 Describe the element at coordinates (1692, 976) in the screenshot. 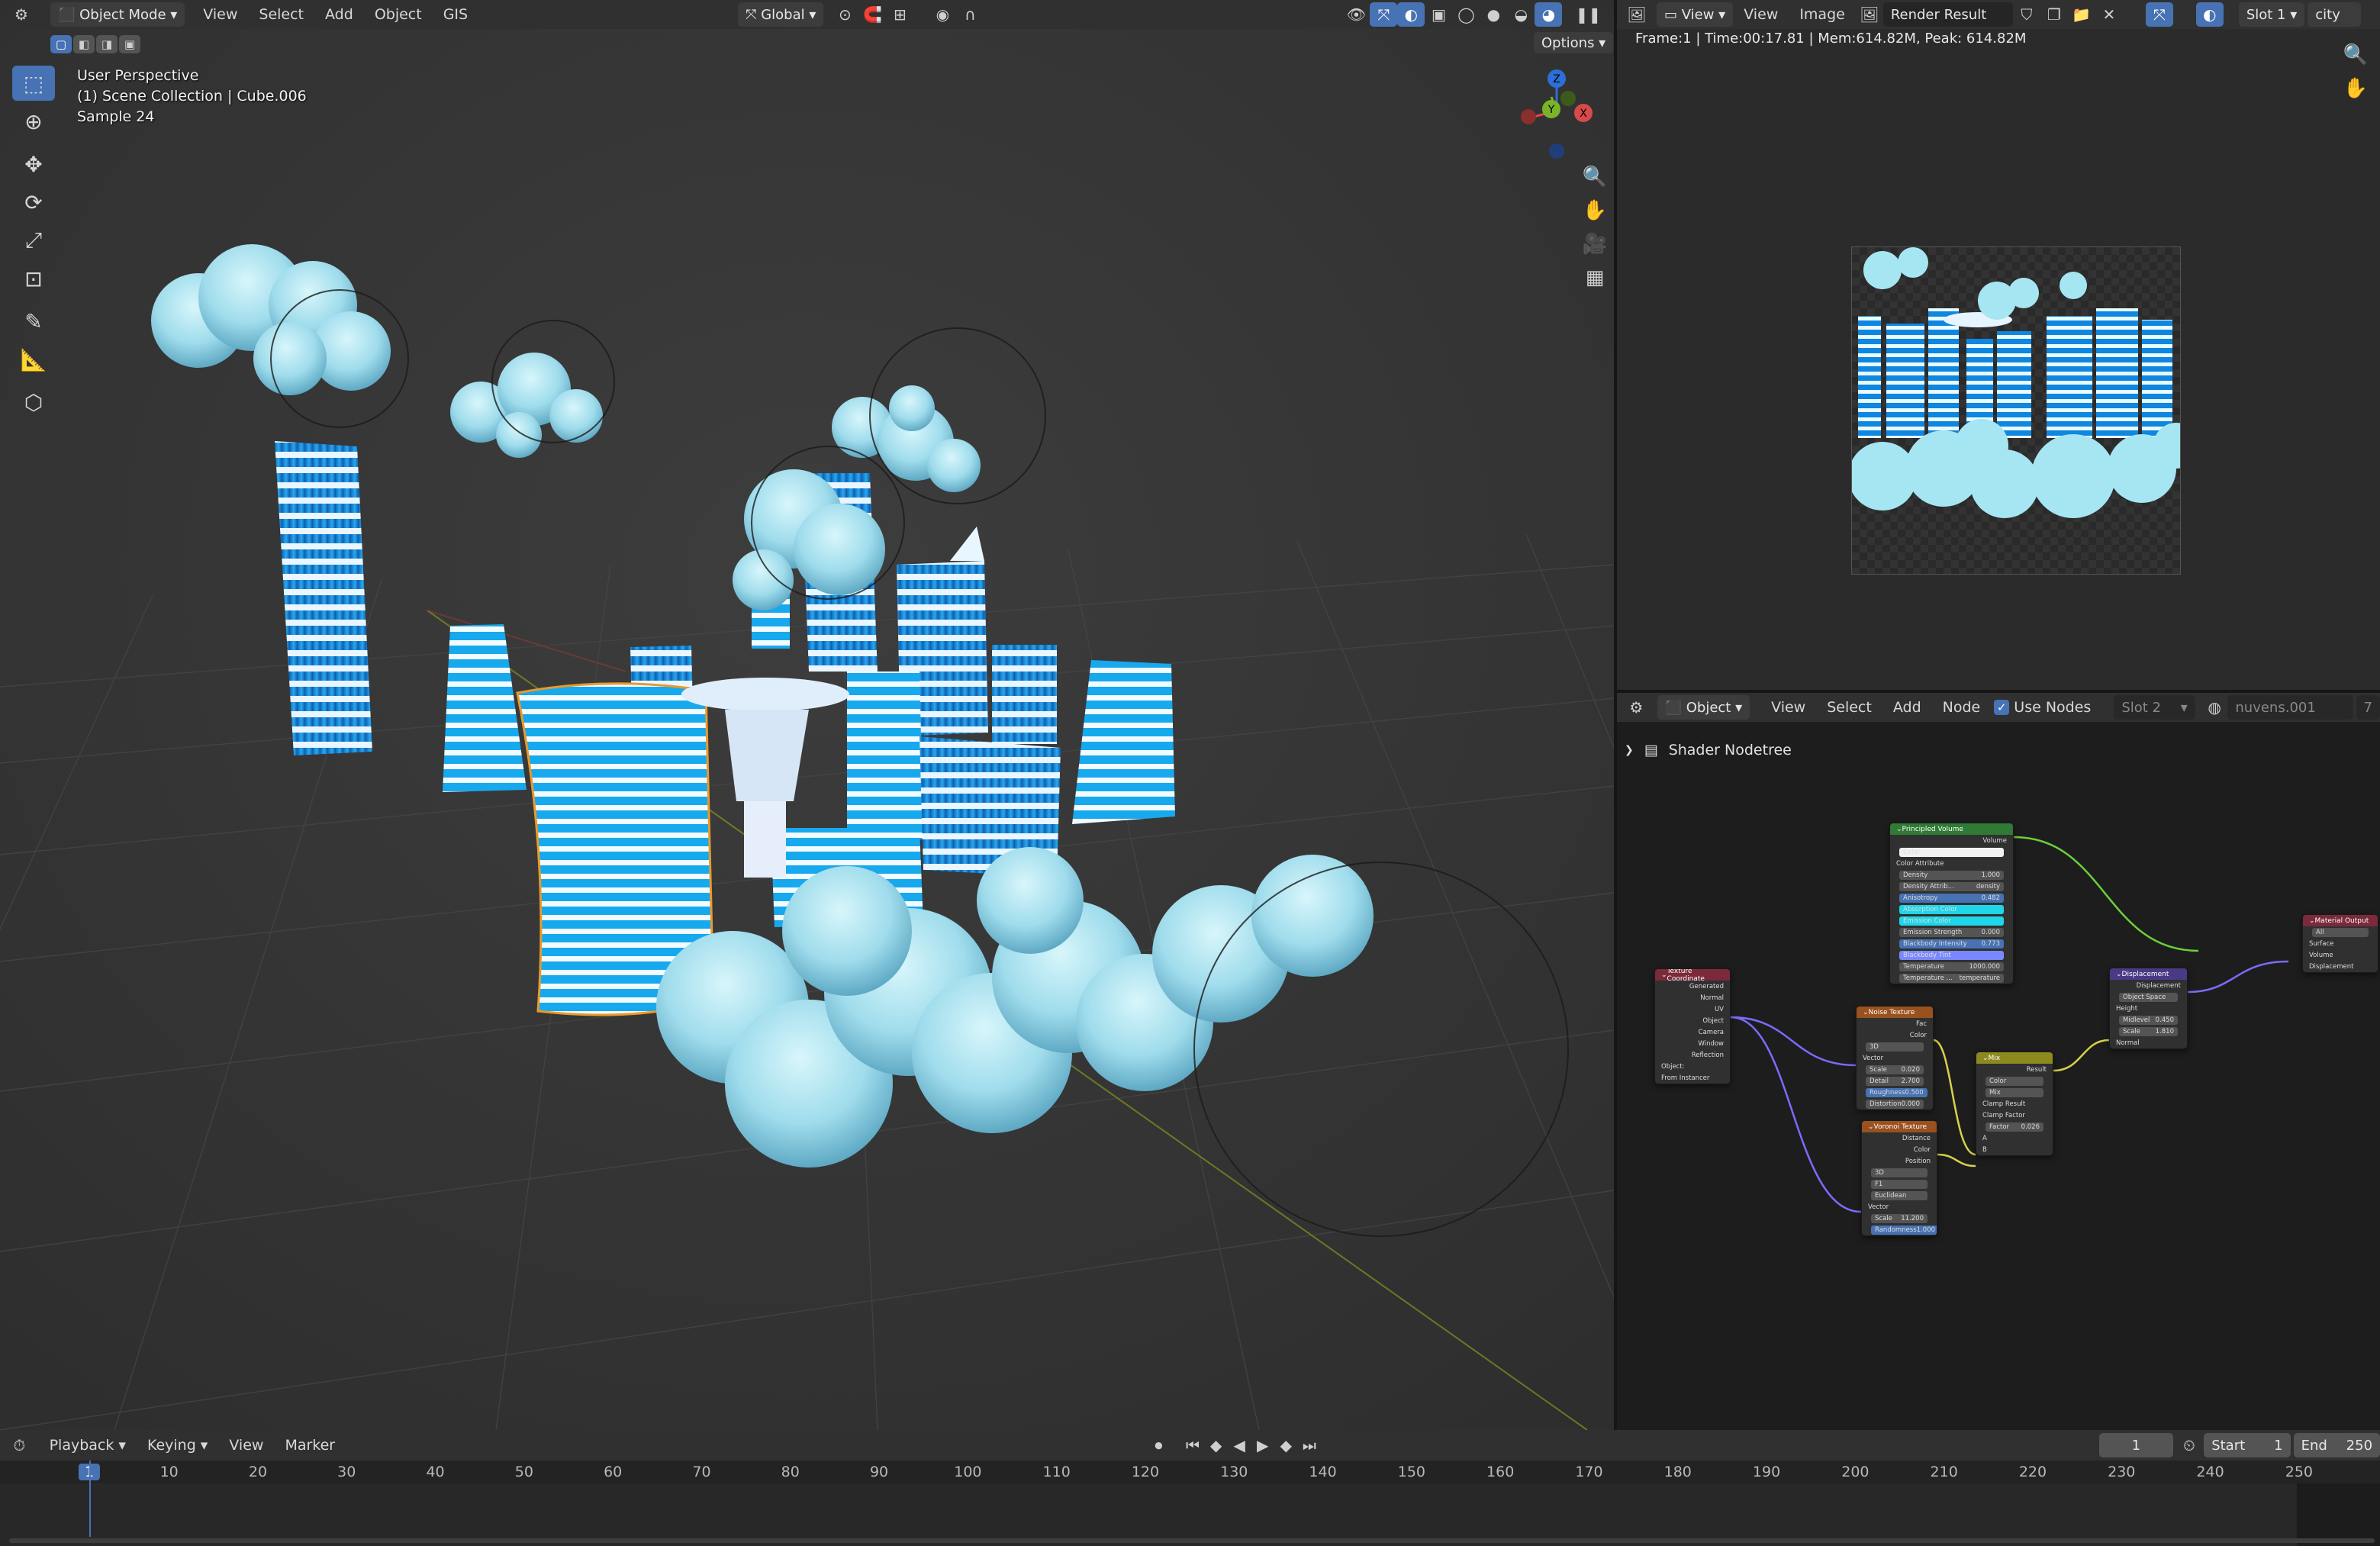

I see `node-texture-coordinate-header: ⌄ Texture Coordinate` at that location.